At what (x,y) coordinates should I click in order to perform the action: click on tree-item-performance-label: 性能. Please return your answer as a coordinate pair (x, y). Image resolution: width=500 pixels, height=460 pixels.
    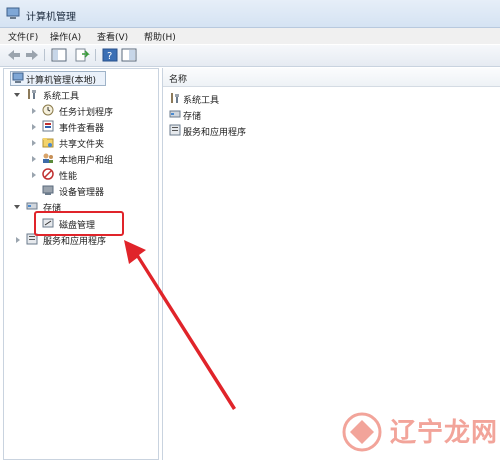
    Looking at the image, I should click on (68, 177).